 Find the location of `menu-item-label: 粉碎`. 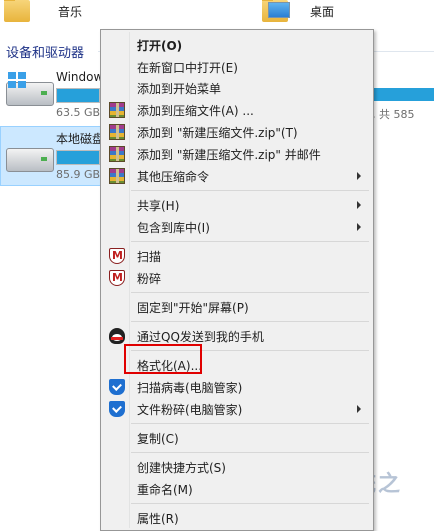

menu-item-label: 粉碎 is located at coordinates (149, 279).